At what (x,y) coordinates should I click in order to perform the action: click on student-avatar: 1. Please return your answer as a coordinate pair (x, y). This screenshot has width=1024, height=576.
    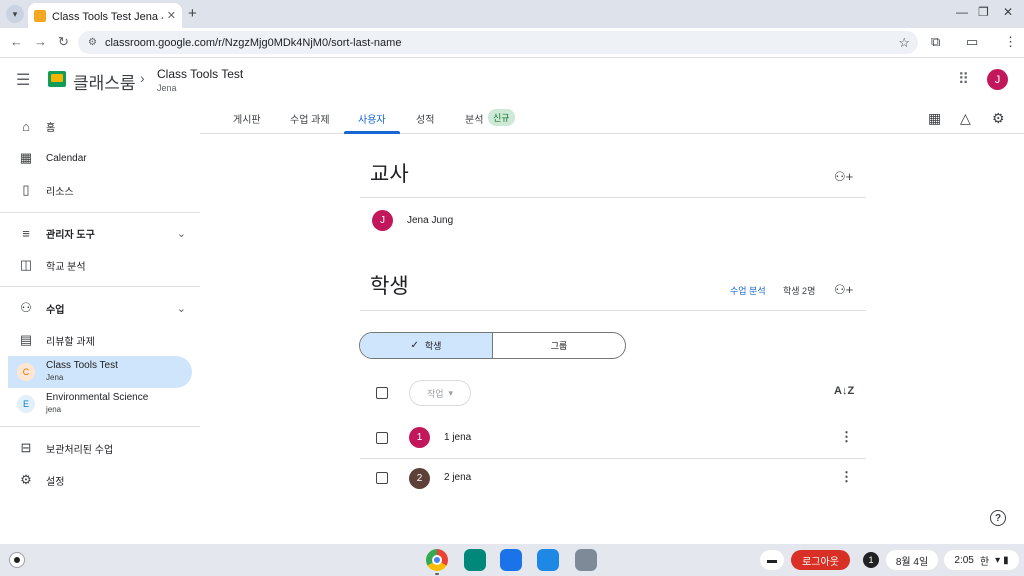
    Looking at the image, I should click on (419, 437).